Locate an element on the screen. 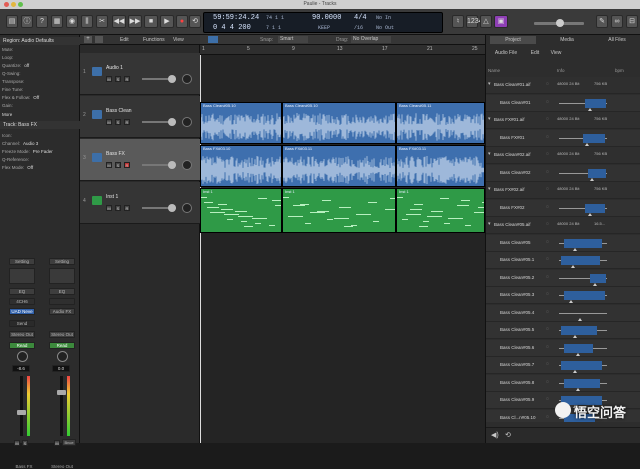 The image size is (640, 469). plugin-slot-1: 4CH6 is located at coordinates (22, 301).